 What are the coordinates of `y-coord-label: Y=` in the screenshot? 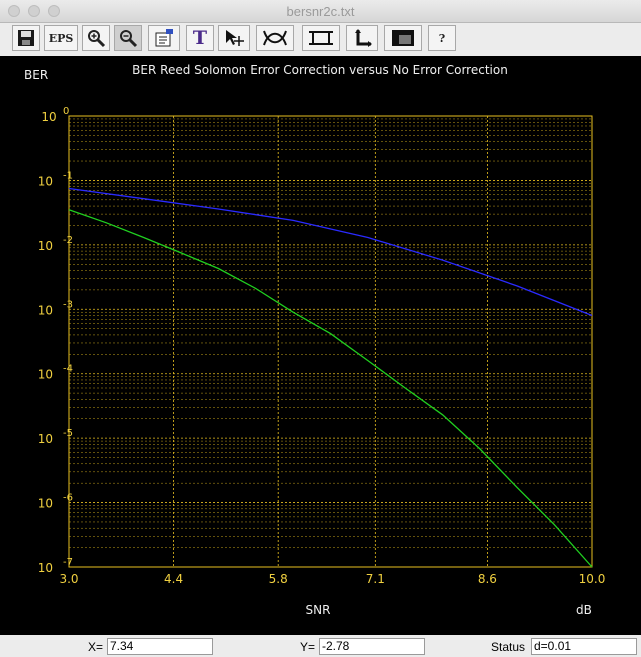 It's located at (308, 647).